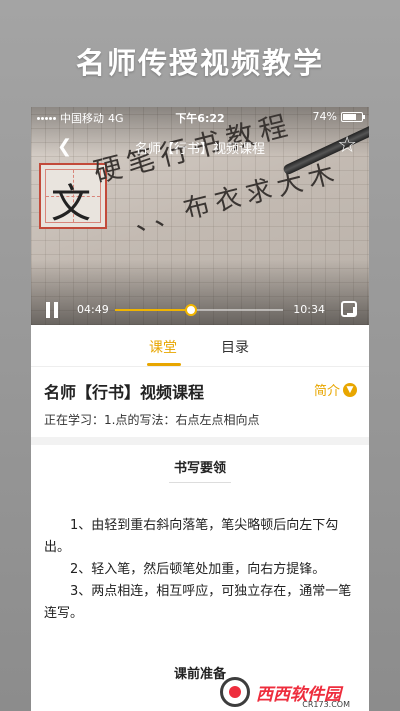 This screenshot has height=711, width=400. What do you see at coordinates (235, 692) in the screenshot?
I see `watermark-logo-icon` at bounding box center [235, 692].